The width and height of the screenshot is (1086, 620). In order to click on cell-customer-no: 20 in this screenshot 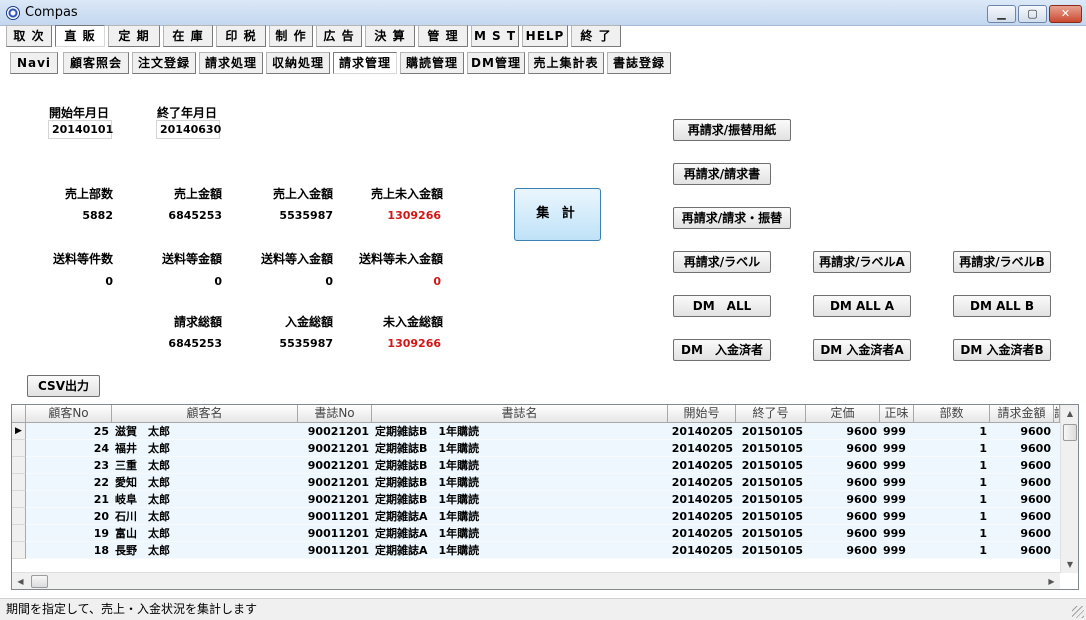, I will do `click(69, 516)`.